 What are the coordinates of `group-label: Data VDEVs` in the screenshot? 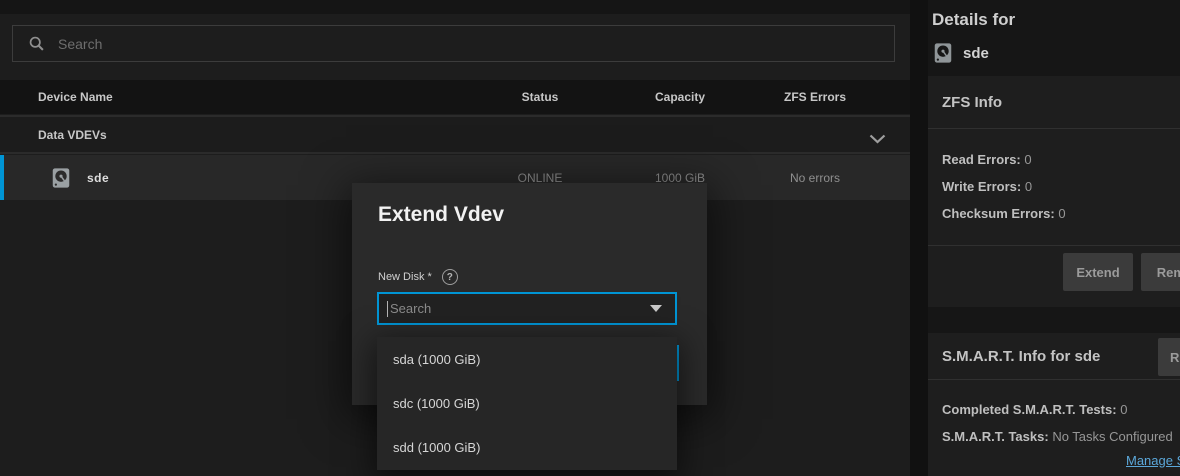 It's located at (72, 134).